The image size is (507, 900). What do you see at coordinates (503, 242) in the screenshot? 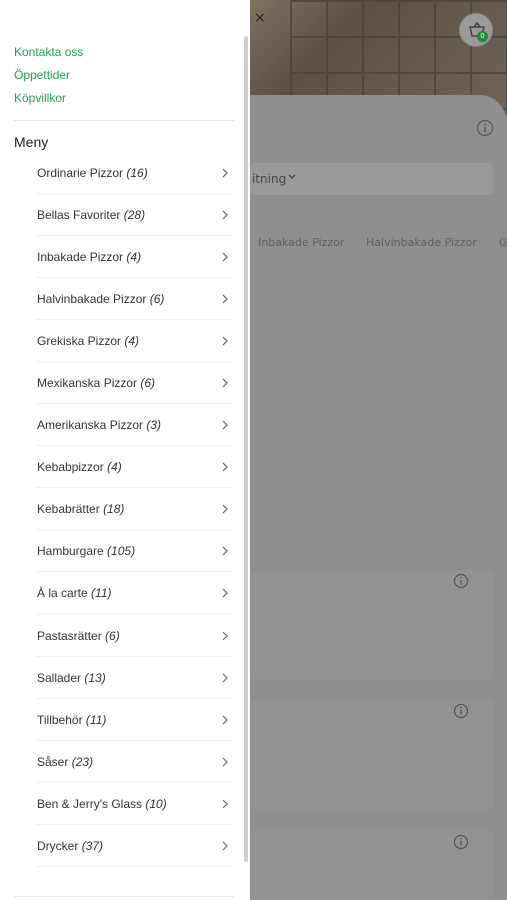
I see `tab-partial: G` at bounding box center [503, 242].